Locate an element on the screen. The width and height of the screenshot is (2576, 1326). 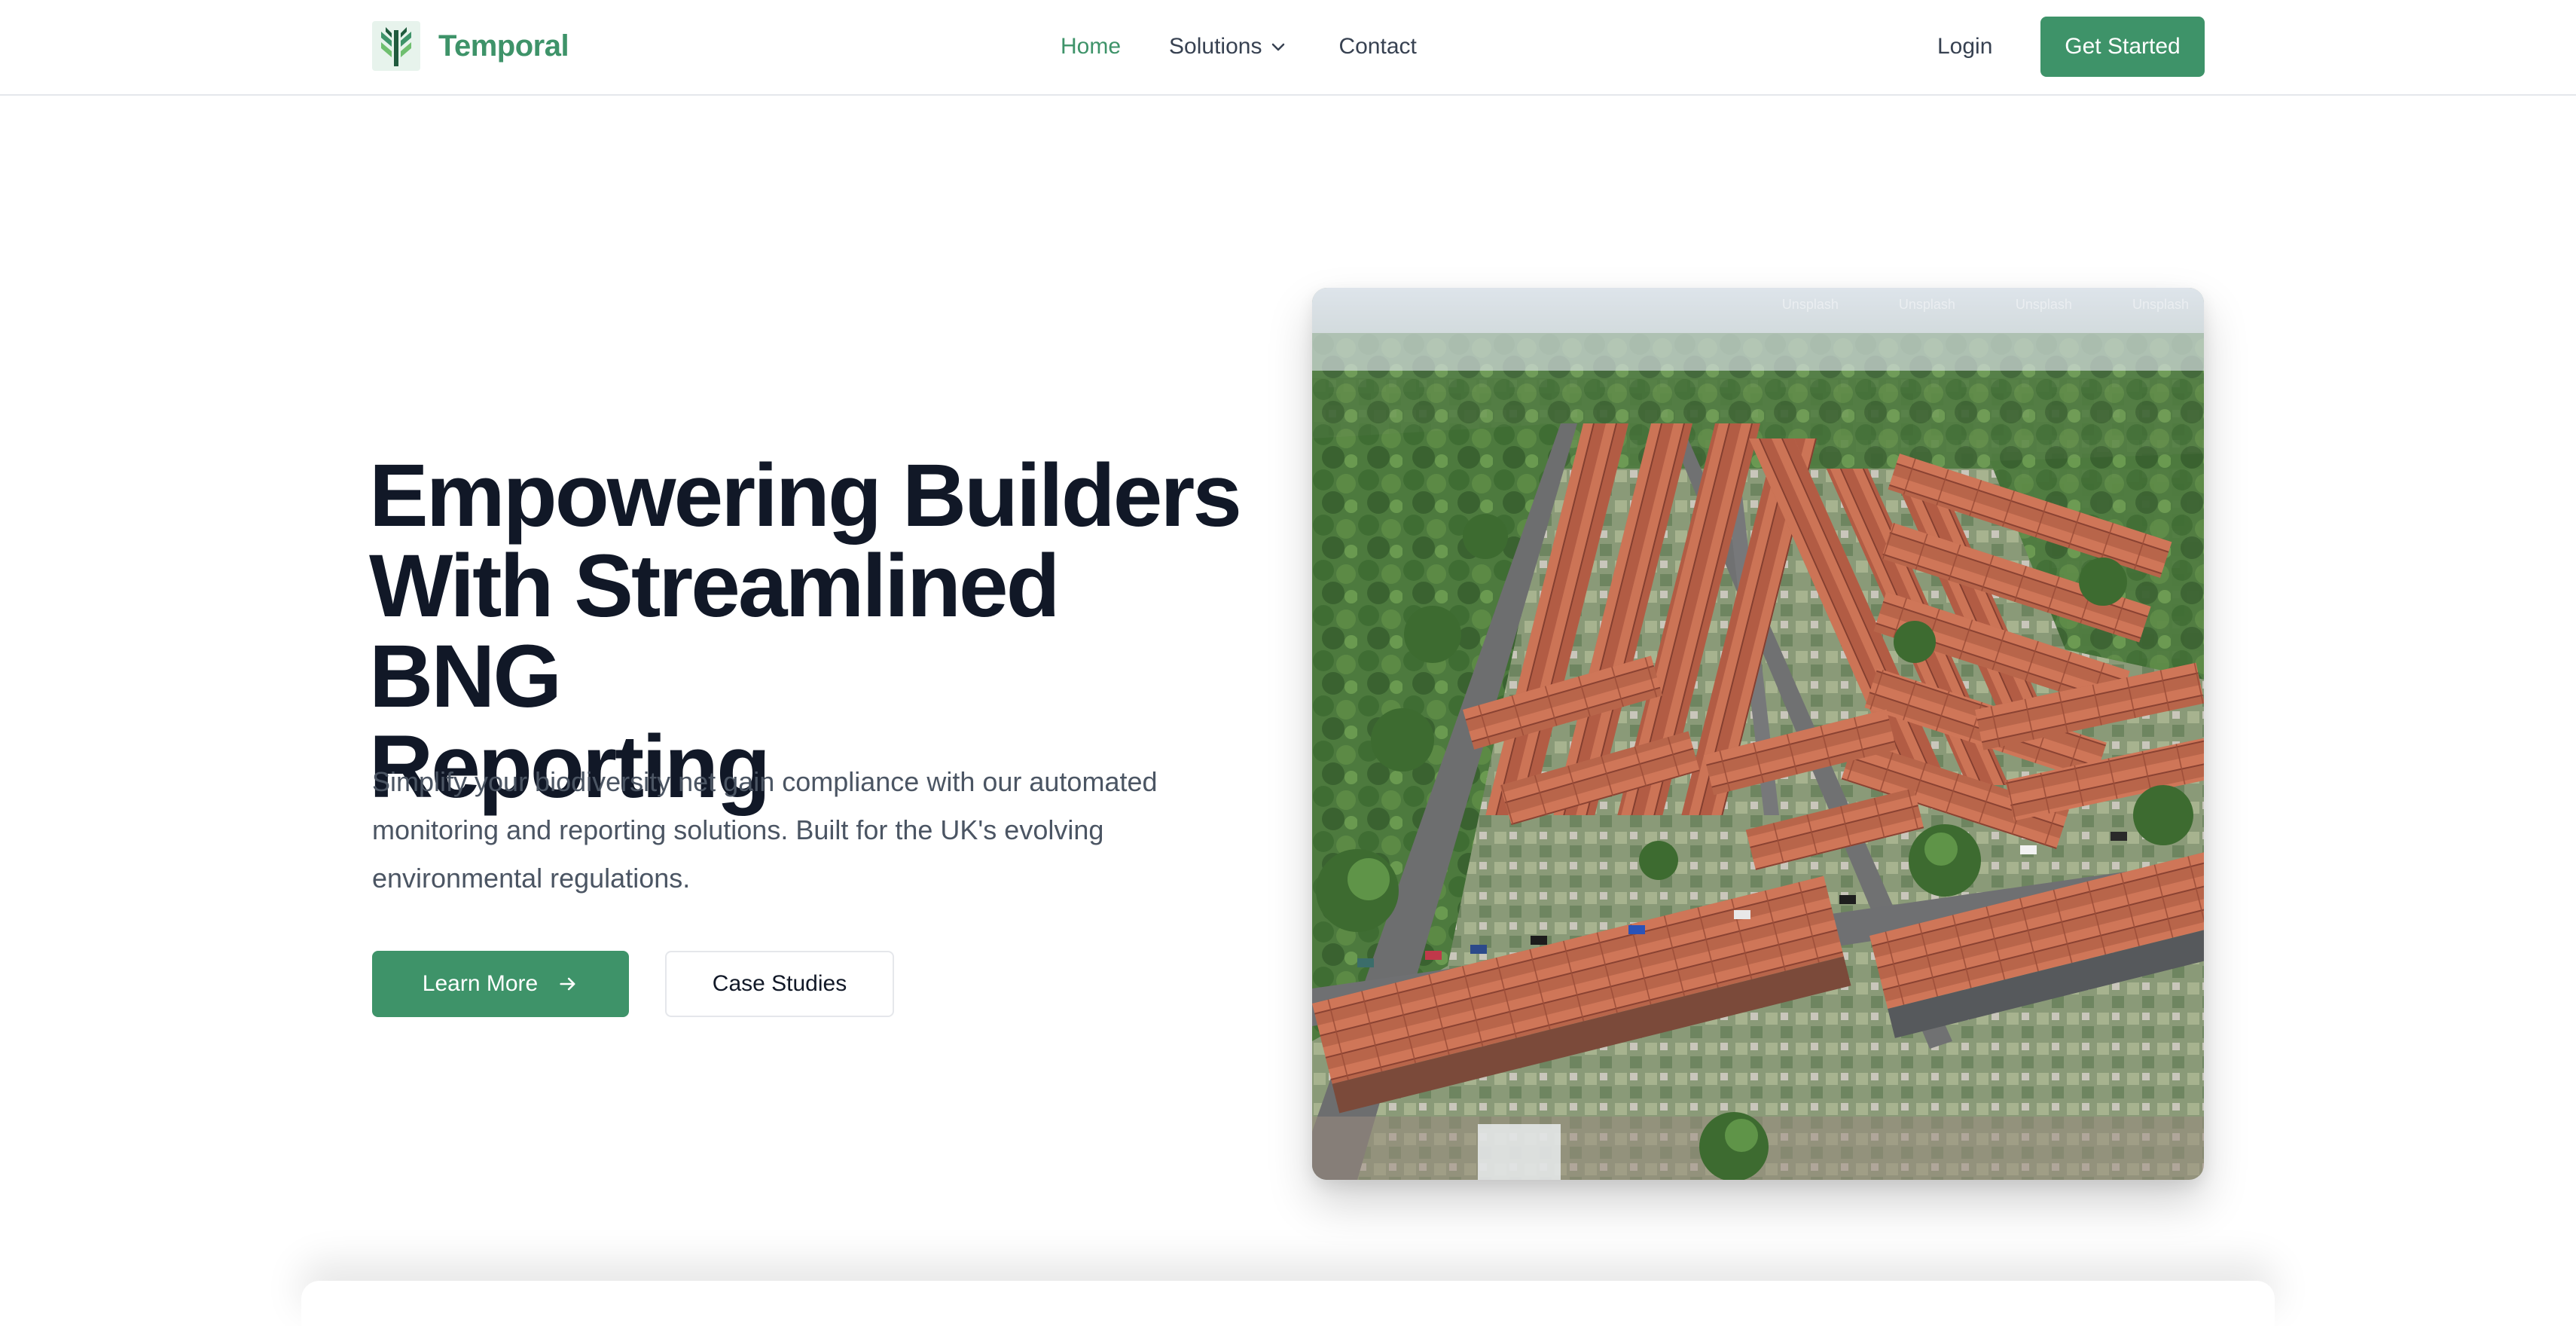
nav-link-solutions-label: Solutions is located at coordinates (1215, 46).